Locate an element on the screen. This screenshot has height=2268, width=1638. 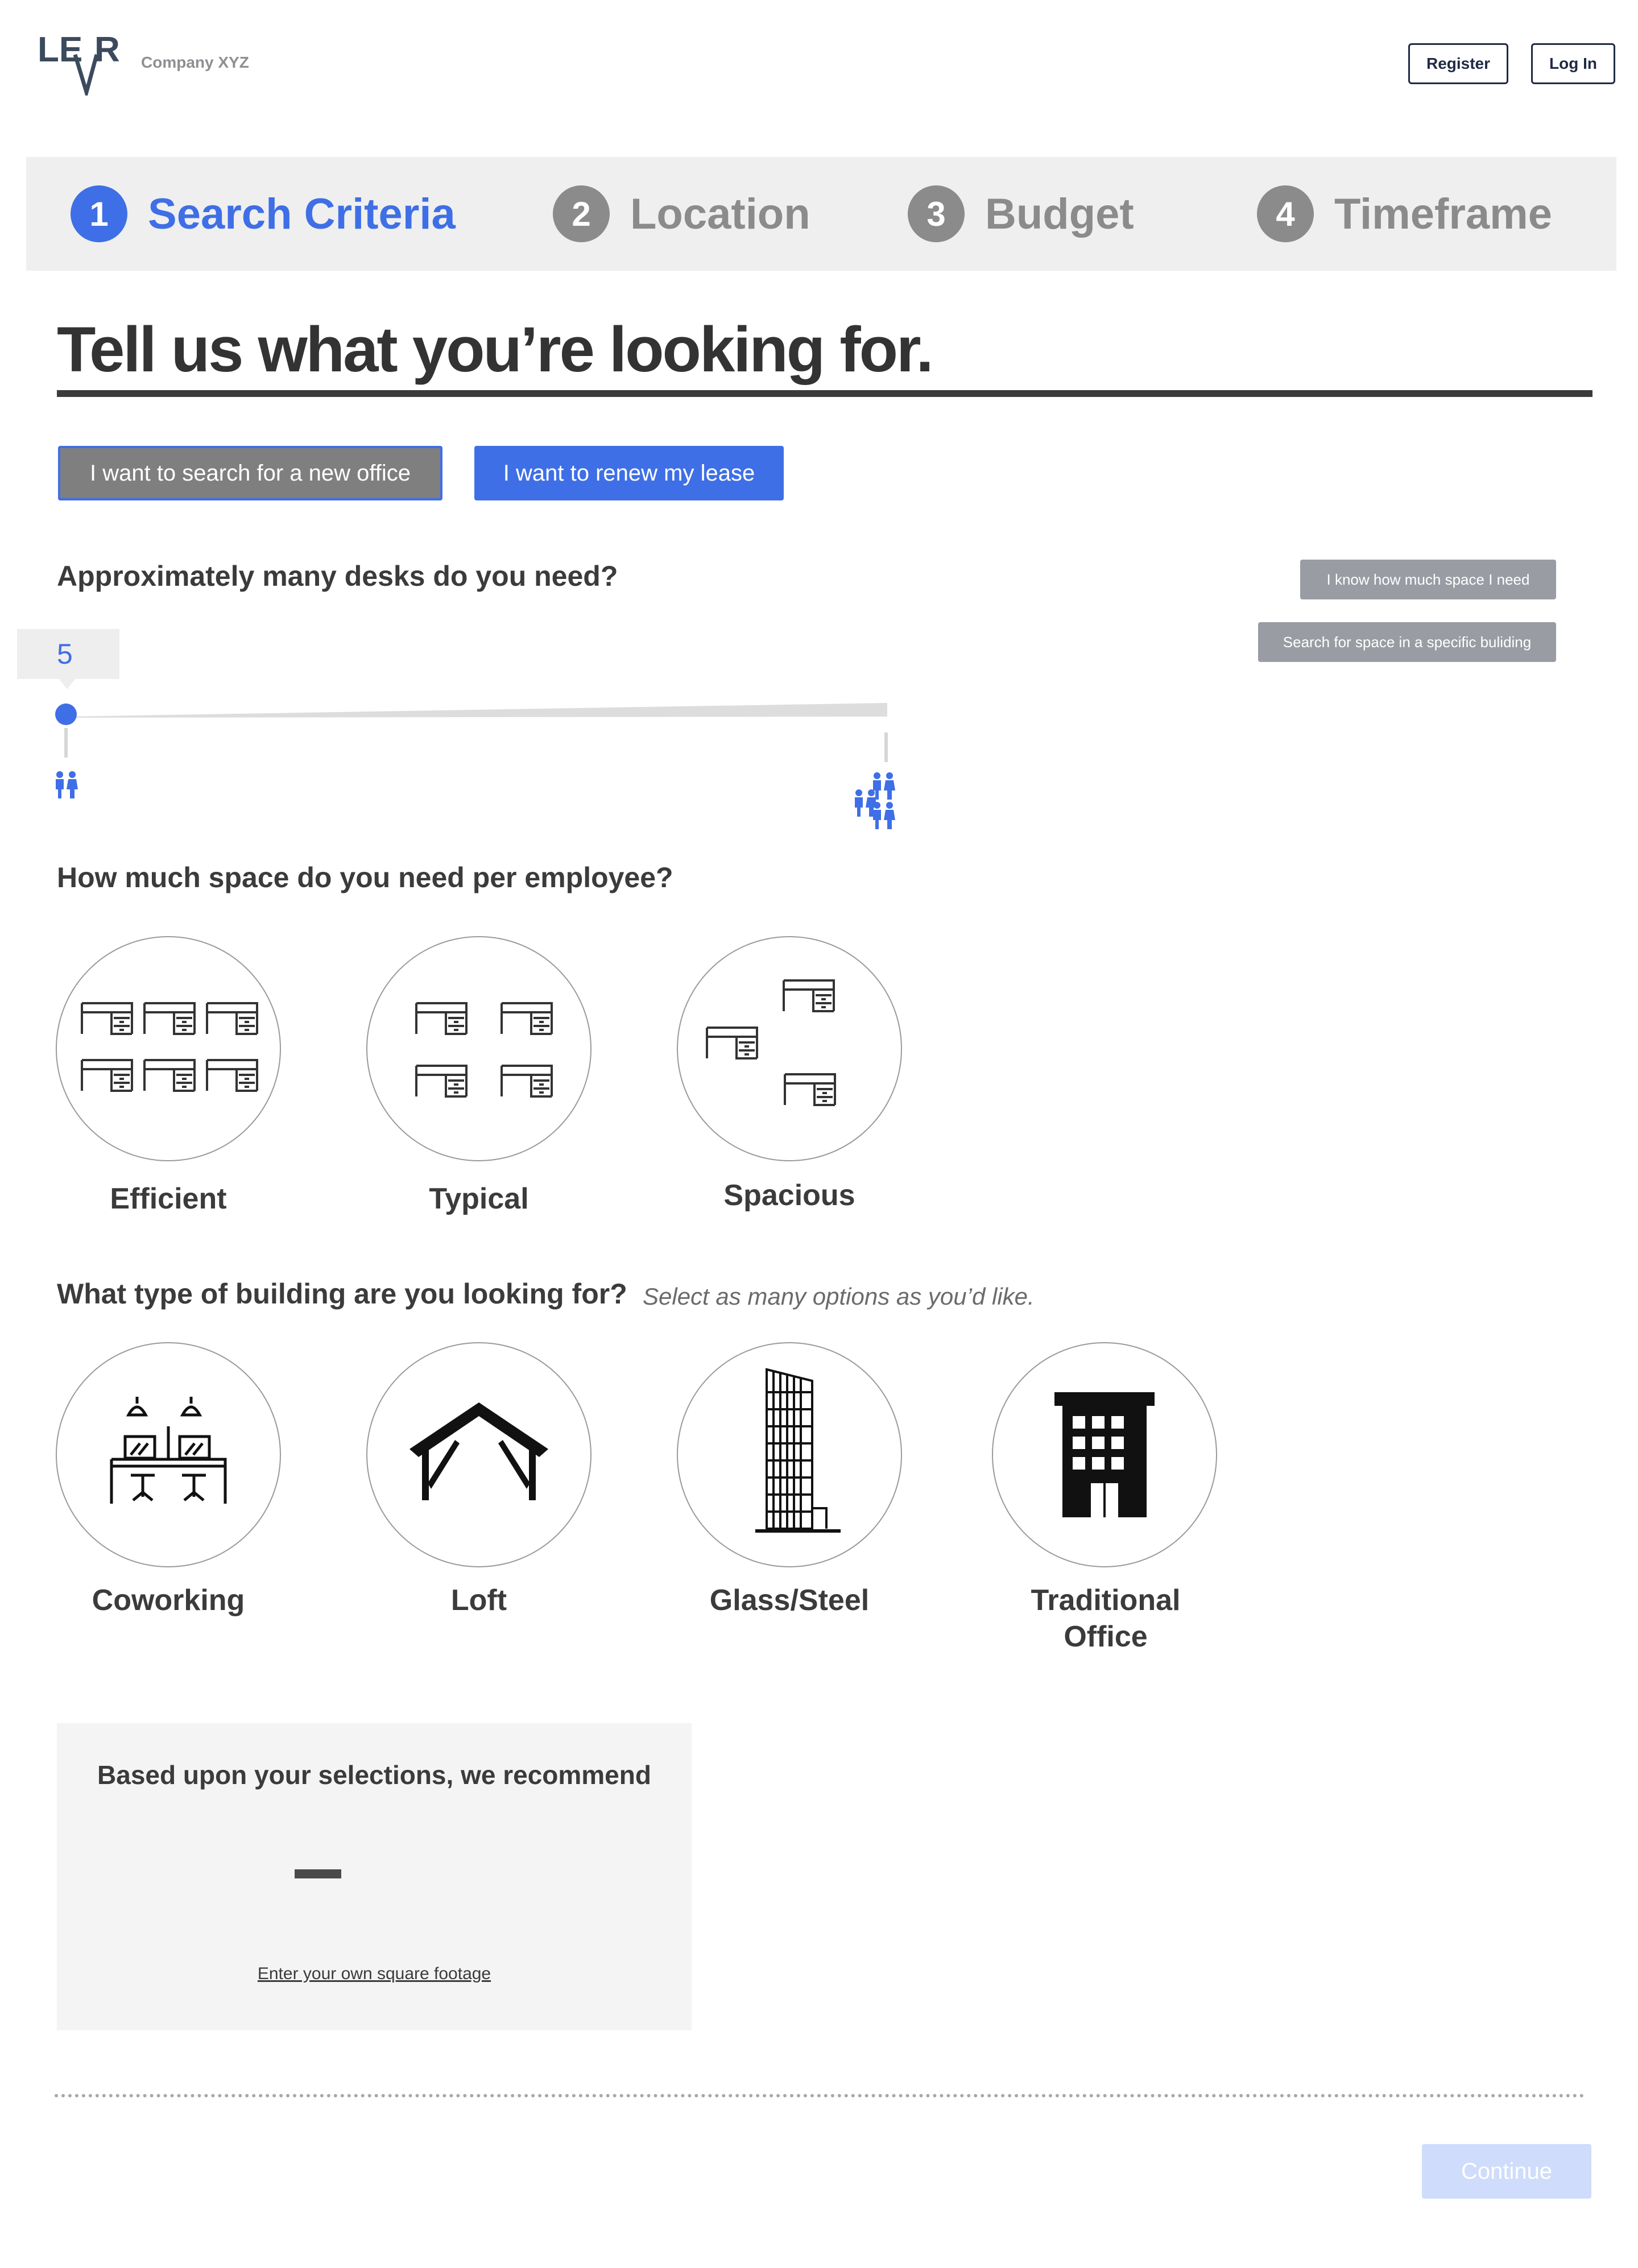
step-number: 2 is located at coordinates (581, 213).